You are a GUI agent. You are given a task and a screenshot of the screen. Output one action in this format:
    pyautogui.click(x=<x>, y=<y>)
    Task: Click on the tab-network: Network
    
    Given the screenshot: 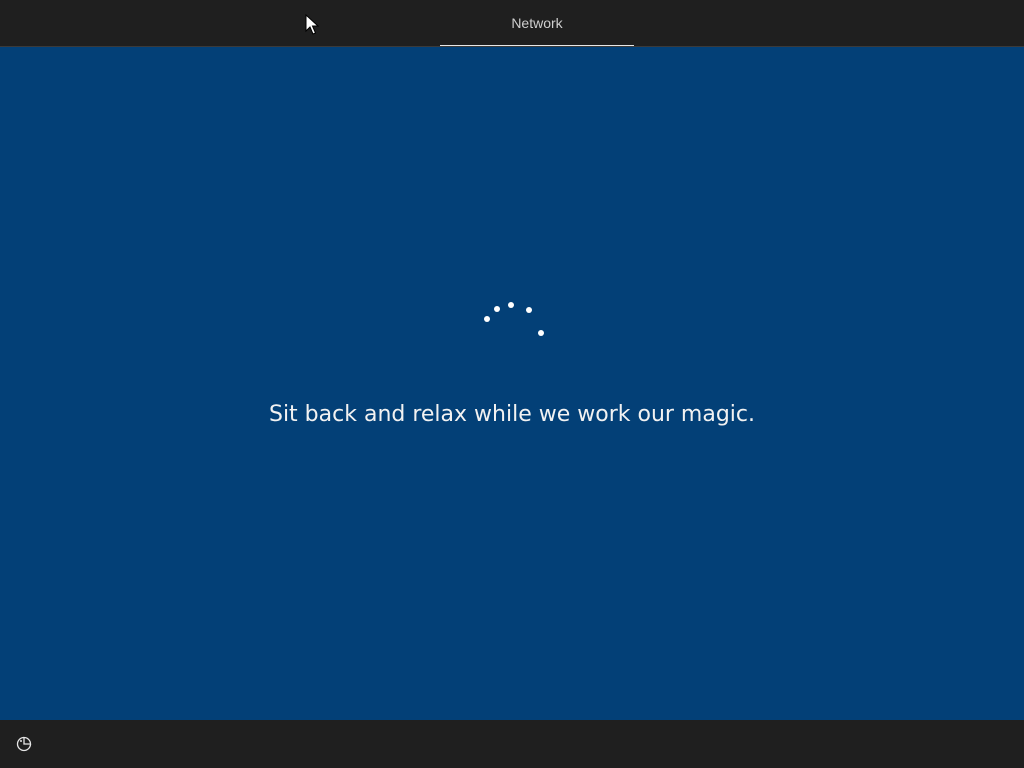 What is the action you would take?
    pyautogui.click(x=537, y=23)
    